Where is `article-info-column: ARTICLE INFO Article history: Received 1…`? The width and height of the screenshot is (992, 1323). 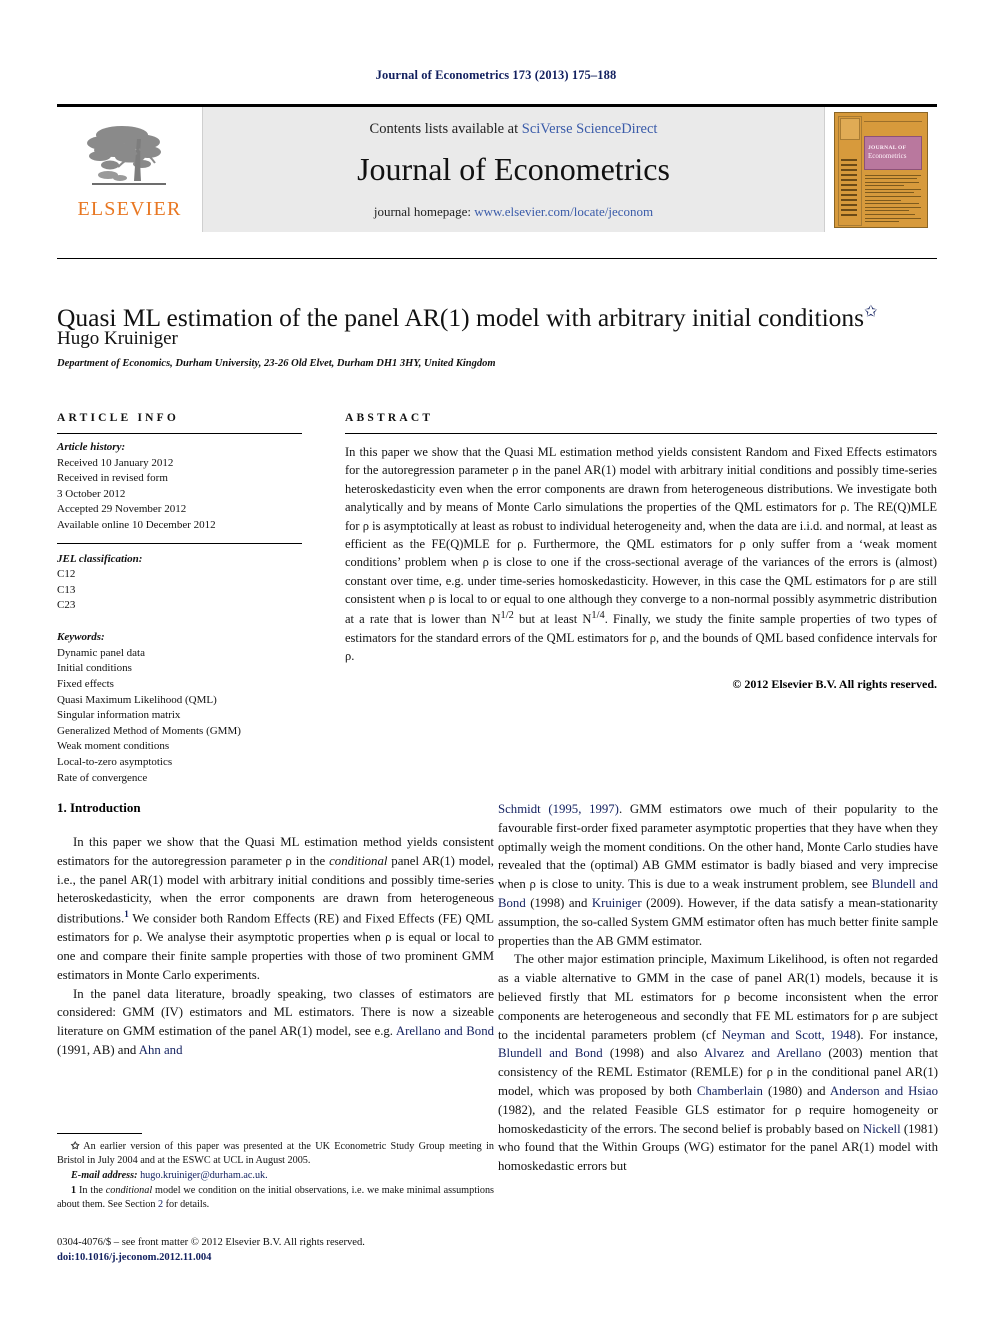 article-info-column: ARTICLE INFO Article history: Received 1… is located at coordinates (179, 603).